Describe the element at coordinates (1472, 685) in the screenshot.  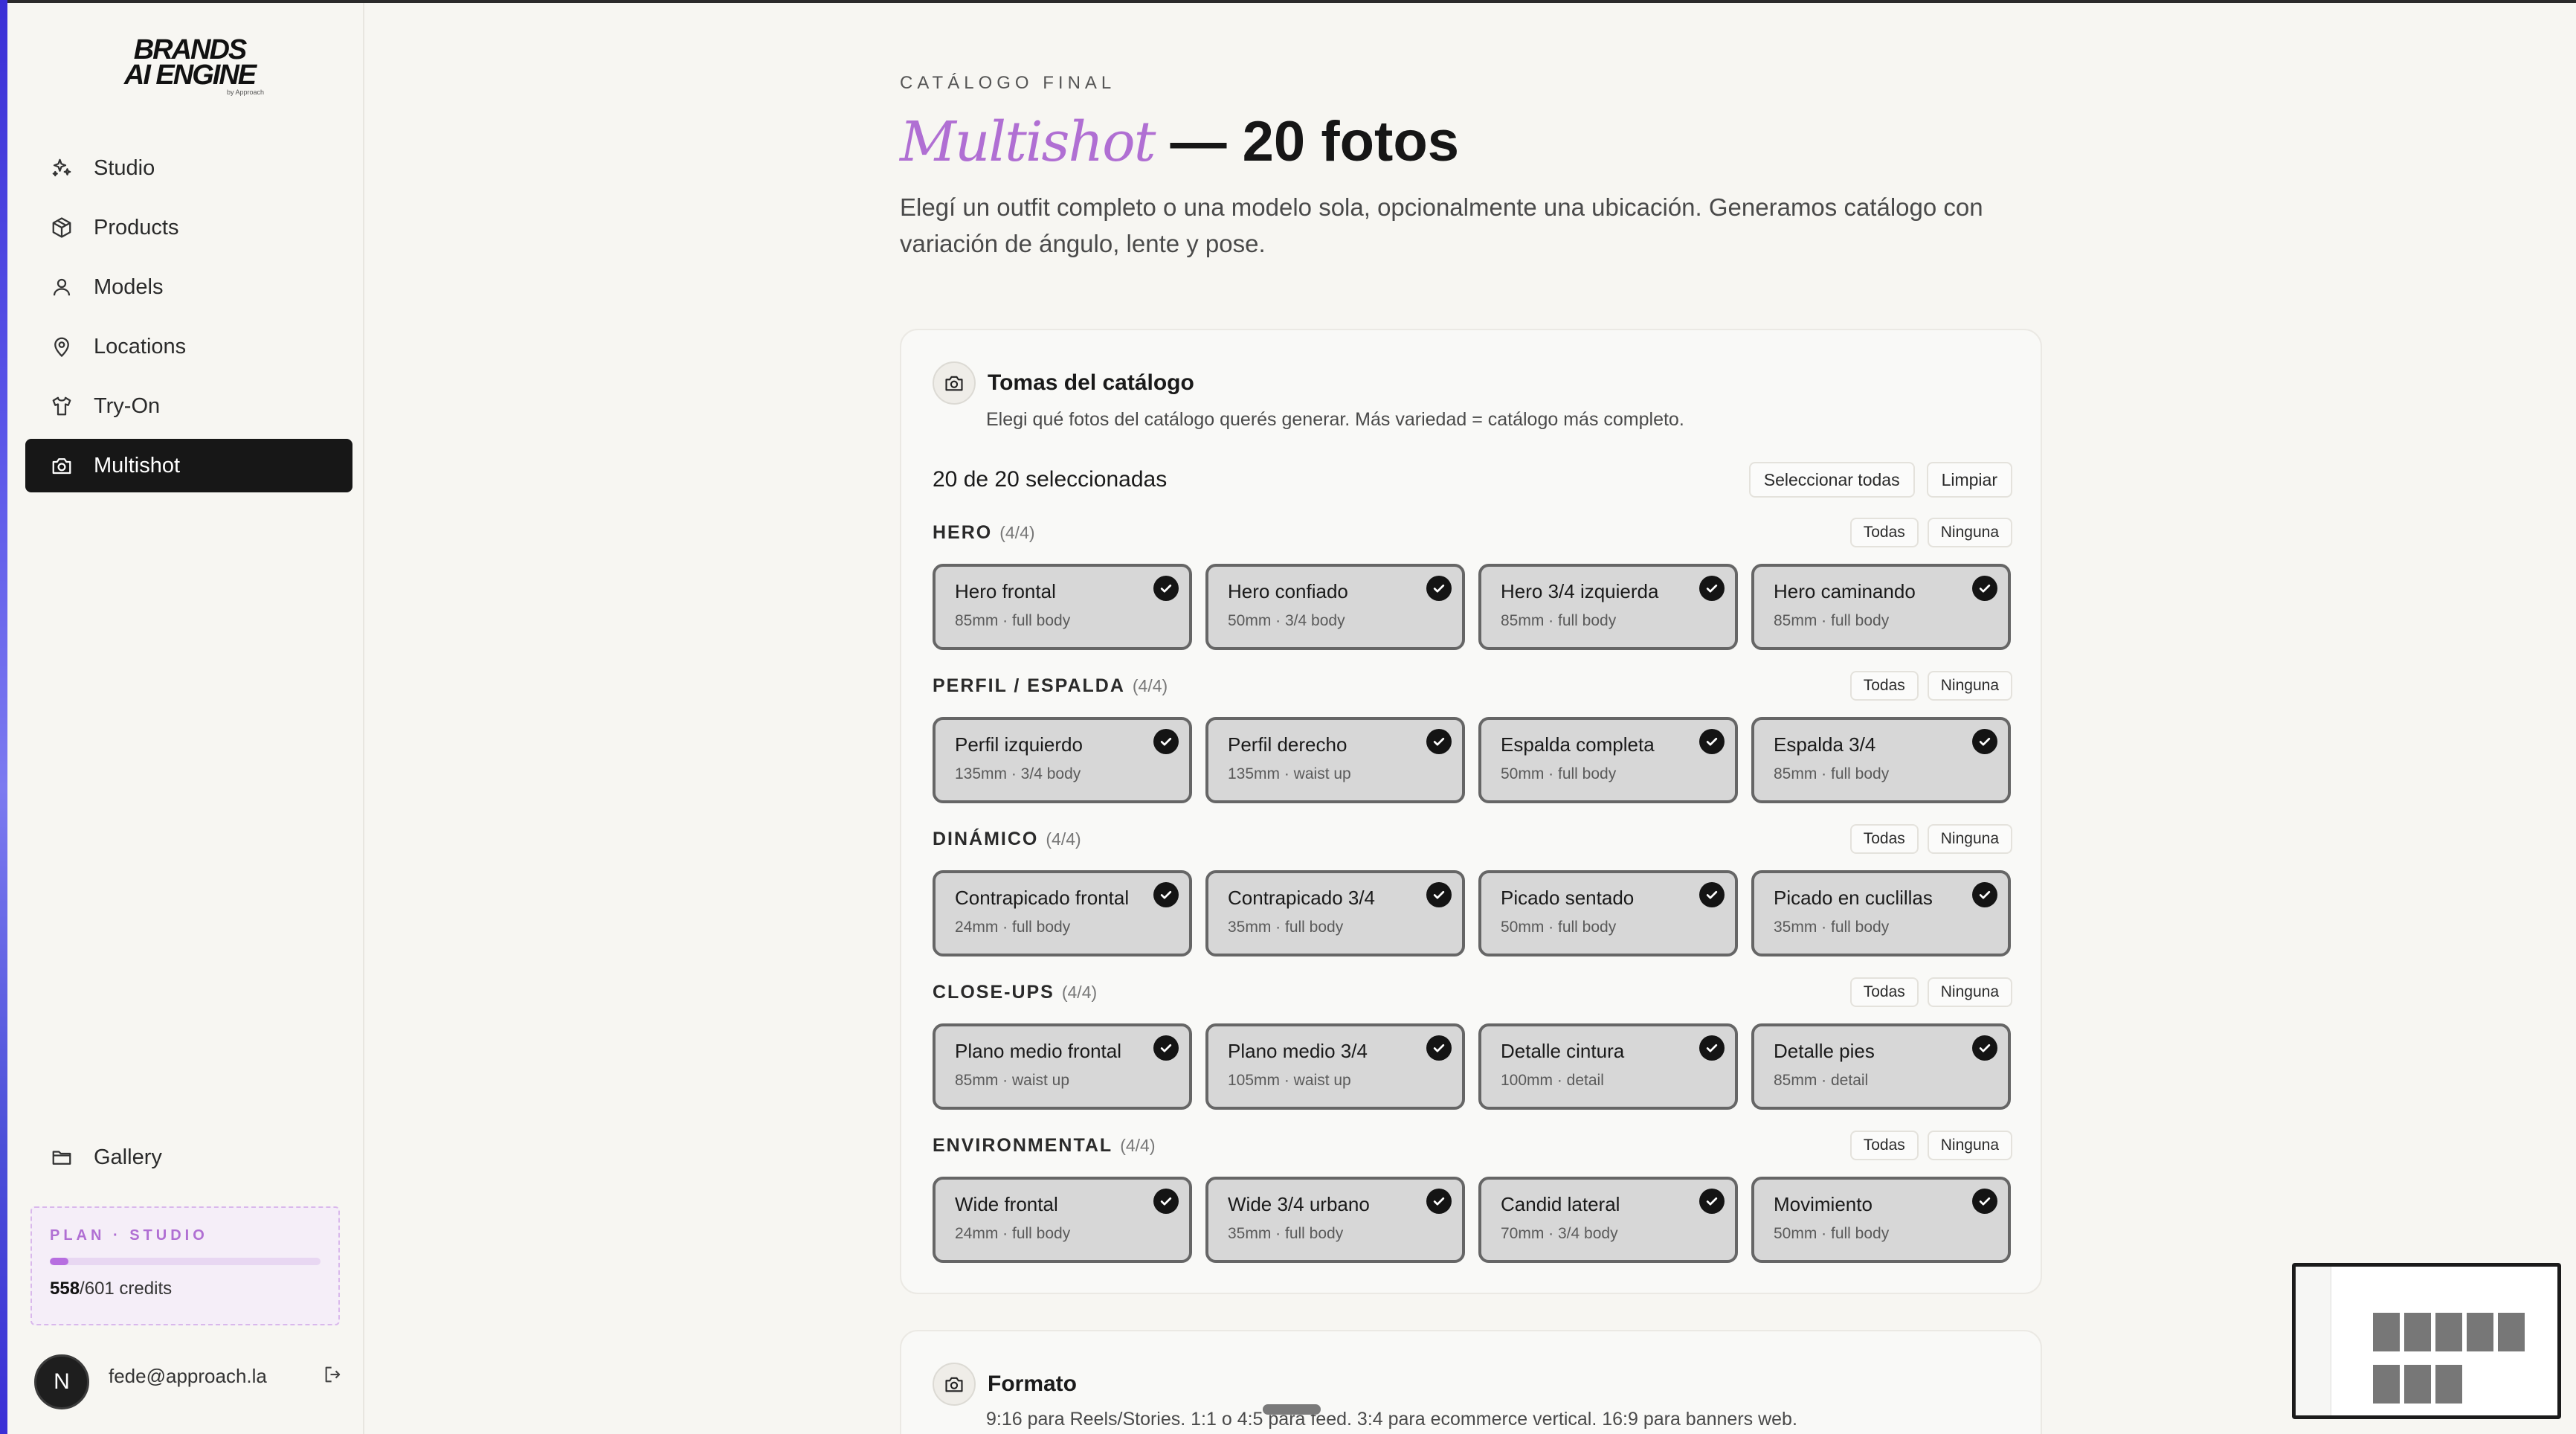
I see `shot-group-header: PERFIL / ESPALDA (4/4) Todas Ninguna` at that location.